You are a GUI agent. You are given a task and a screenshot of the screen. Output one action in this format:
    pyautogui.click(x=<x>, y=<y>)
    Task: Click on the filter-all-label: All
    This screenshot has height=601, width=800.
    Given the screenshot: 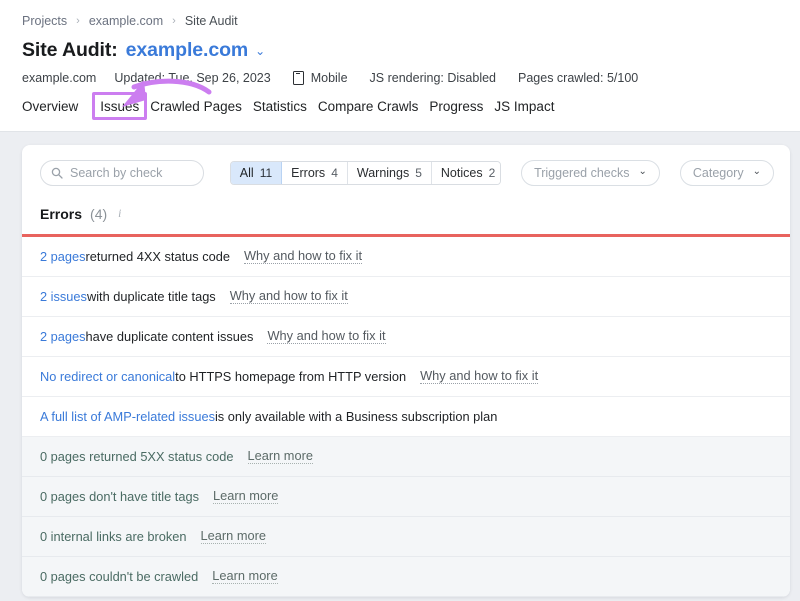 What is the action you would take?
    pyautogui.click(x=246, y=173)
    